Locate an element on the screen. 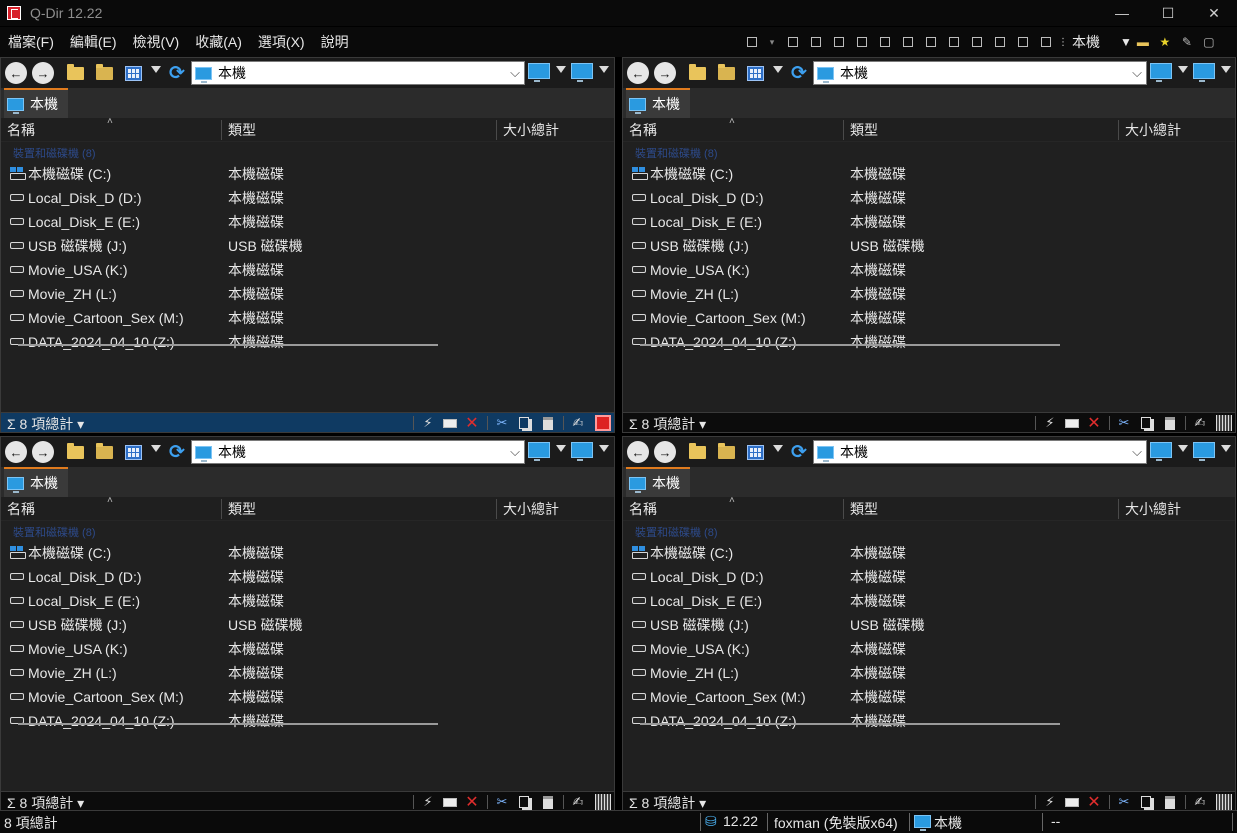  layout-4col-icon is located at coordinates (907, 42).